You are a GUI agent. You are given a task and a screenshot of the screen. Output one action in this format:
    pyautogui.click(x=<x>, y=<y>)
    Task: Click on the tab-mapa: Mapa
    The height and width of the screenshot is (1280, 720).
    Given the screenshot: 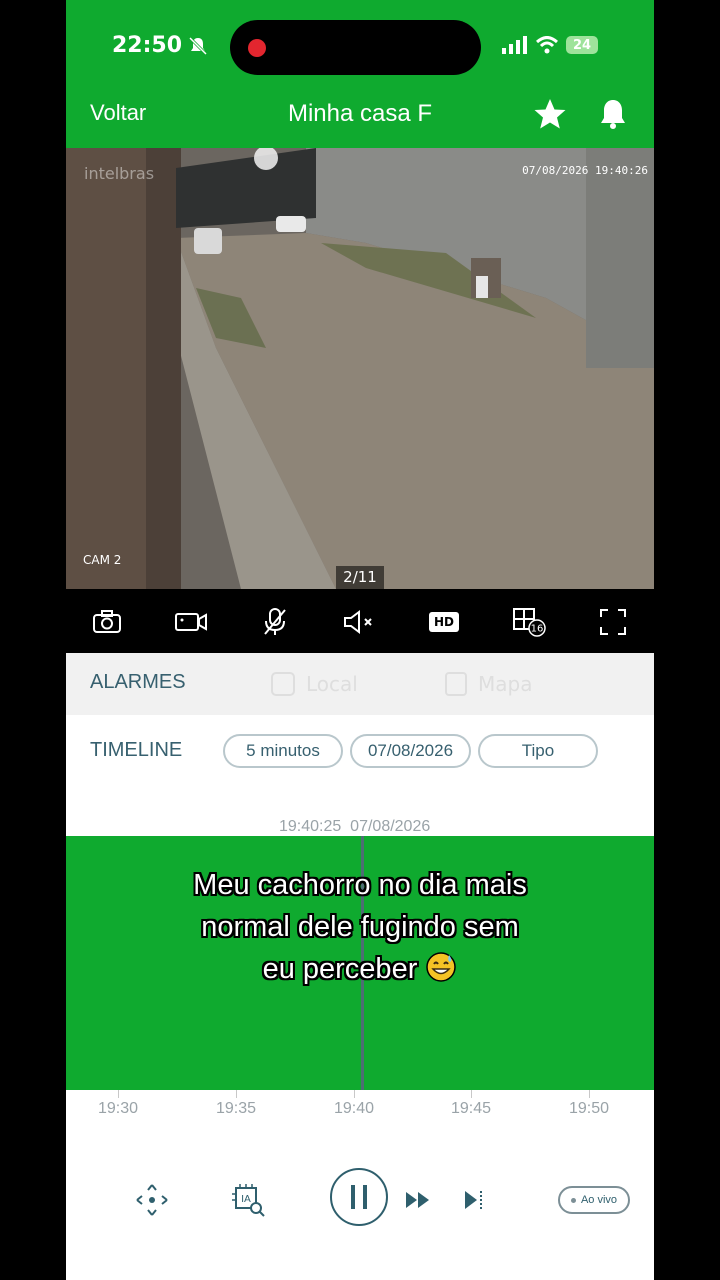 What is the action you would take?
    pyautogui.click(x=488, y=684)
    